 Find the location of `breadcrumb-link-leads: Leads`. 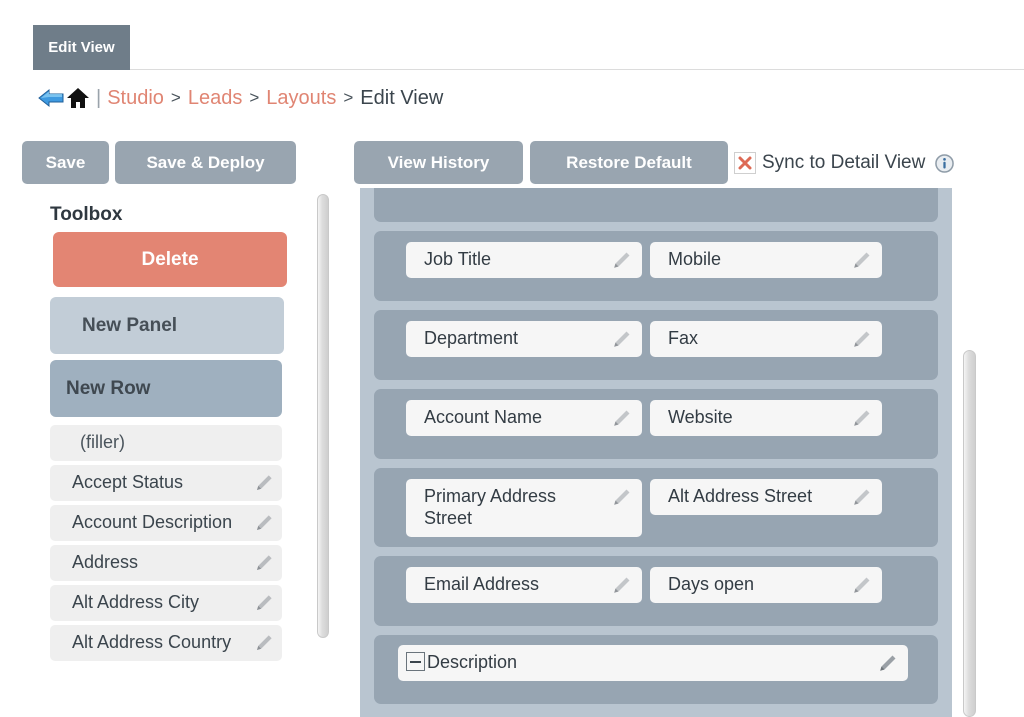

breadcrumb-link-leads: Leads is located at coordinates (215, 98).